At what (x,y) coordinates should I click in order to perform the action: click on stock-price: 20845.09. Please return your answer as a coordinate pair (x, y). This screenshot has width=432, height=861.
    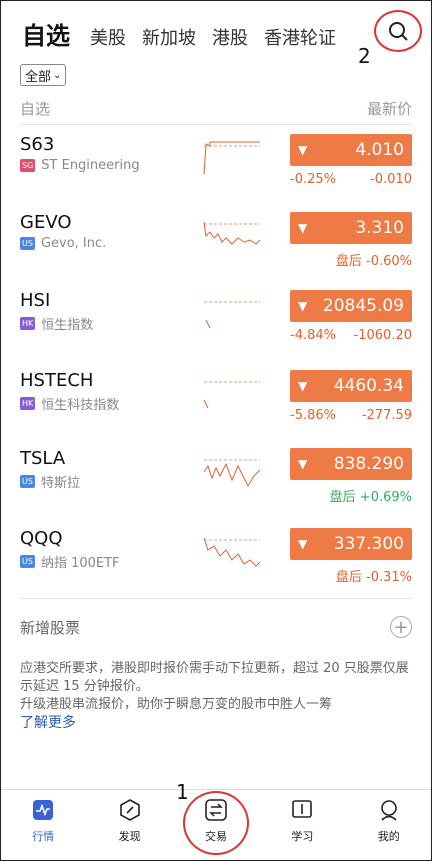
    Looking at the image, I should click on (363, 306).